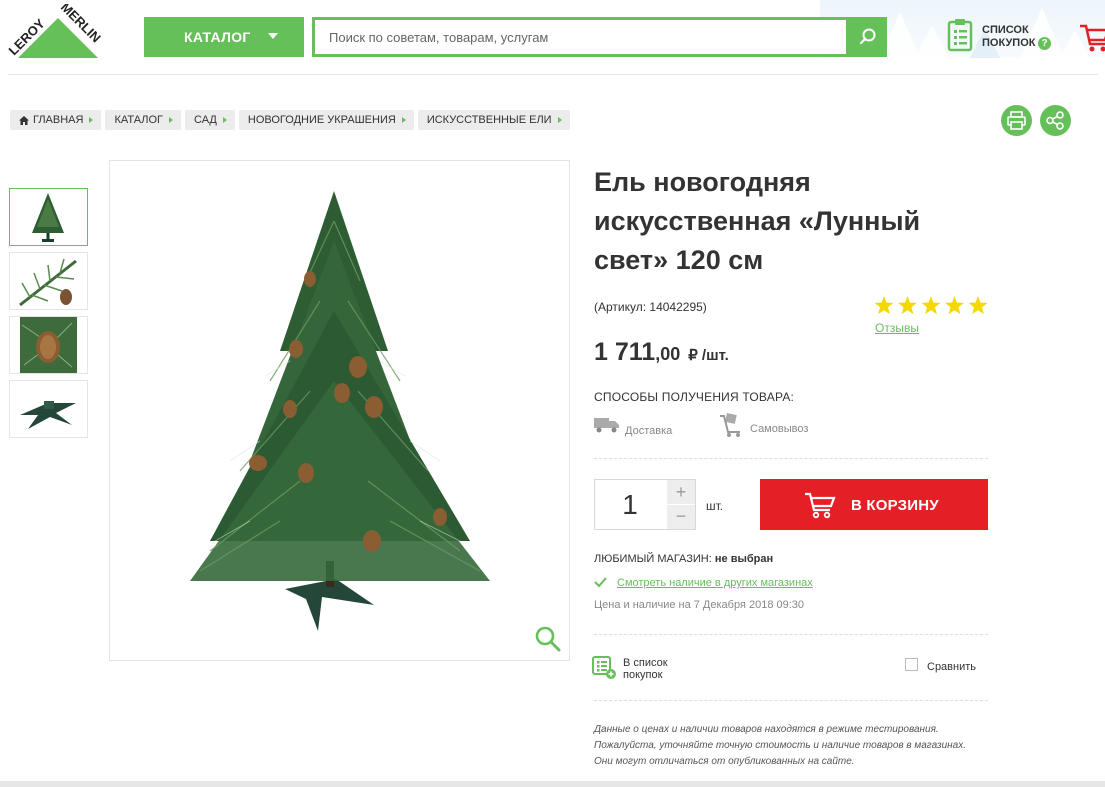 The height and width of the screenshot is (787, 1105). What do you see at coordinates (952, 667) in the screenshot?
I see `compare-label: Сравнить` at bounding box center [952, 667].